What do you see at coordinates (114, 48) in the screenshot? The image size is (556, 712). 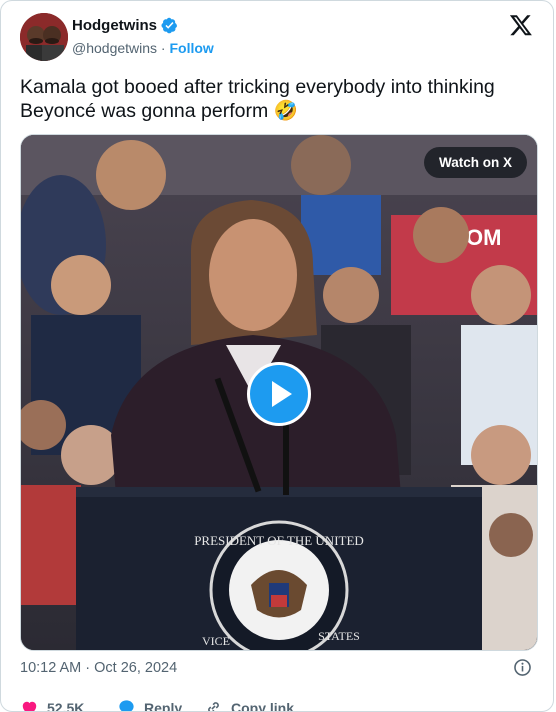 I see `author-handle: @hodgetwins` at bounding box center [114, 48].